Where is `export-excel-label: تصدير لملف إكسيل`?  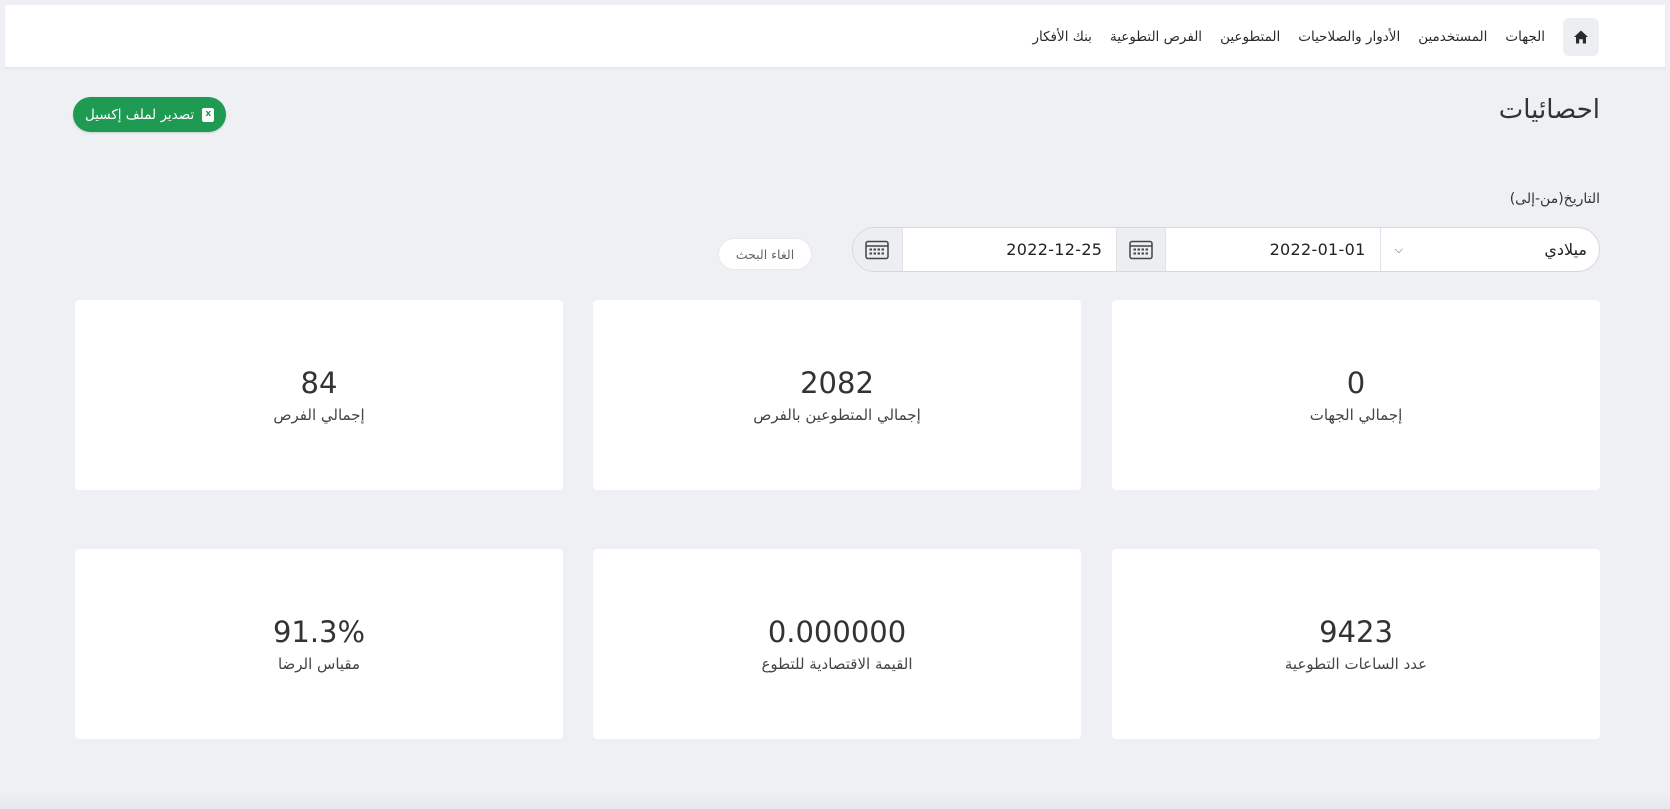
export-excel-label: تصدير لملف إكسيل is located at coordinates (140, 114).